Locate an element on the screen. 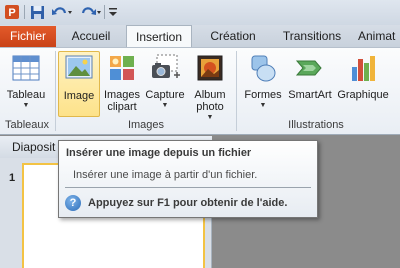 The height and width of the screenshot is (268, 400). album-label-1: Album is located at coordinates (210, 95).